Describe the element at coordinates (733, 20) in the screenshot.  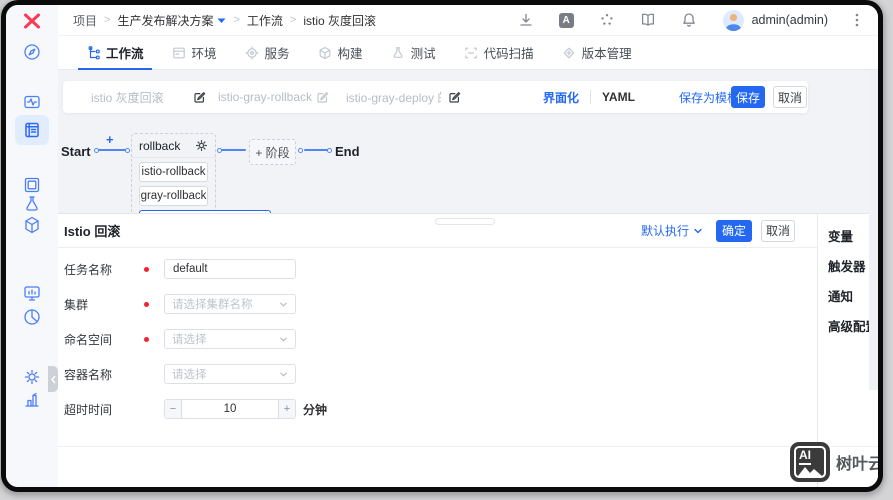
I see `avatar` at that location.